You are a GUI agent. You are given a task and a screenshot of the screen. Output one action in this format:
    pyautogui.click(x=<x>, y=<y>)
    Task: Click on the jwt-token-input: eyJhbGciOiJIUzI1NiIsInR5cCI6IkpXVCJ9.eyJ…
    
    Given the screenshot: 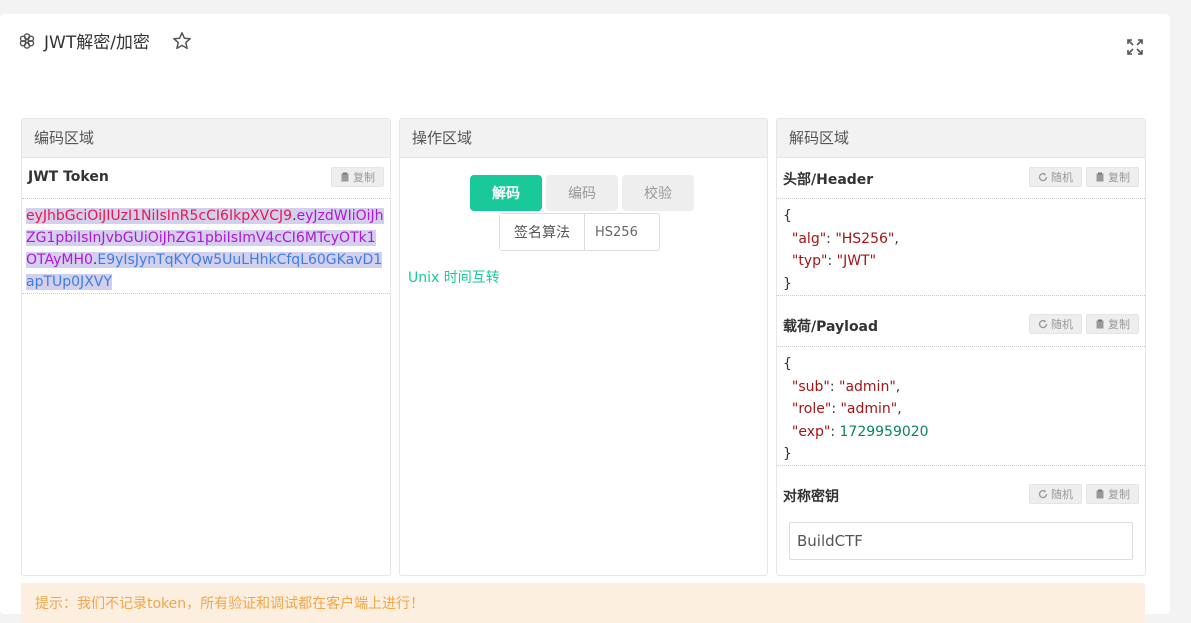 What is the action you would take?
    pyautogui.click(x=206, y=246)
    